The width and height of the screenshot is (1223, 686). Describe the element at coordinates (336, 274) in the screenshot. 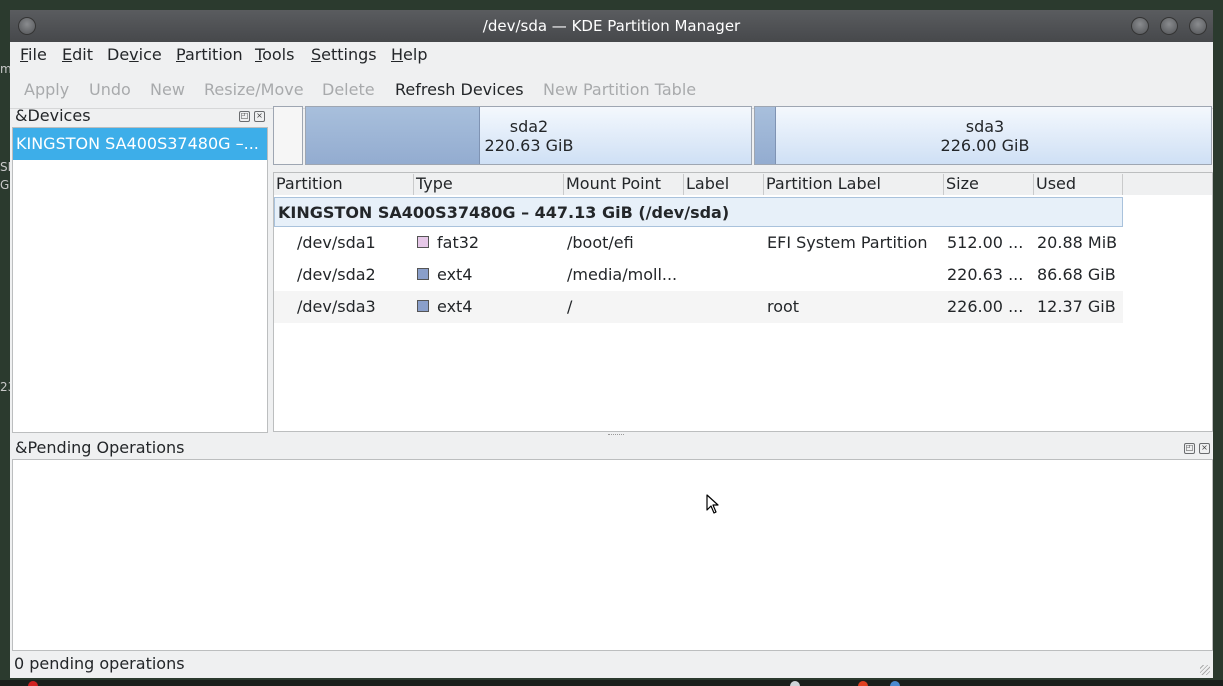

I see `cell-partition: /dev/sda2` at that location.